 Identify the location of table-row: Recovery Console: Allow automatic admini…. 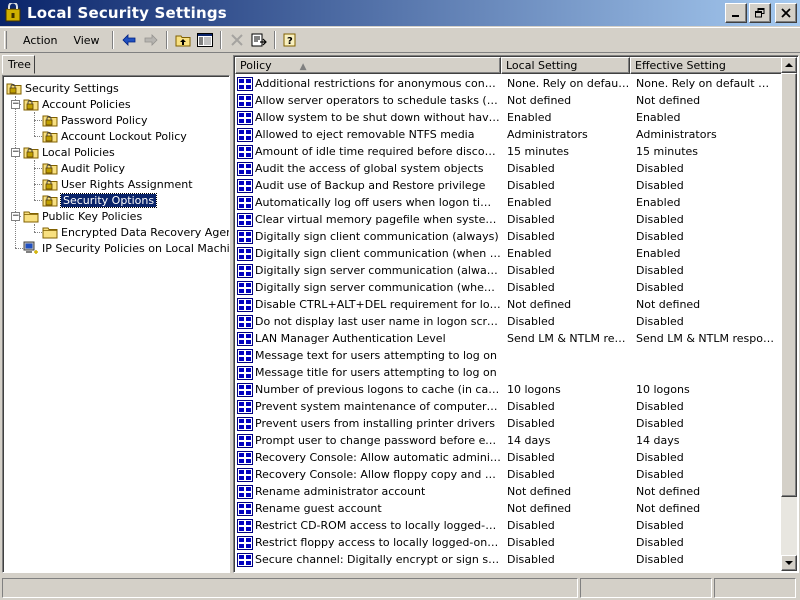
(509, 457).